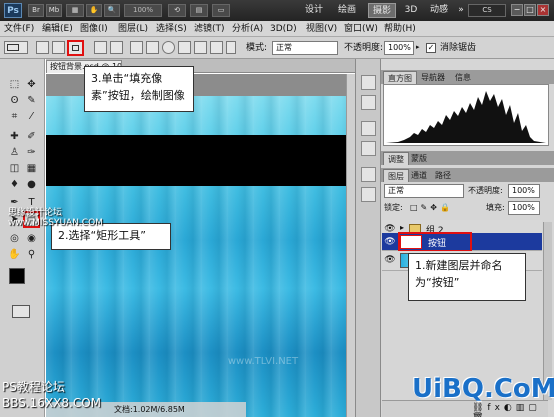  Describe the element at coordinates (94, 10) in the screenshot. I see `hand-icon: ✋` at that location.